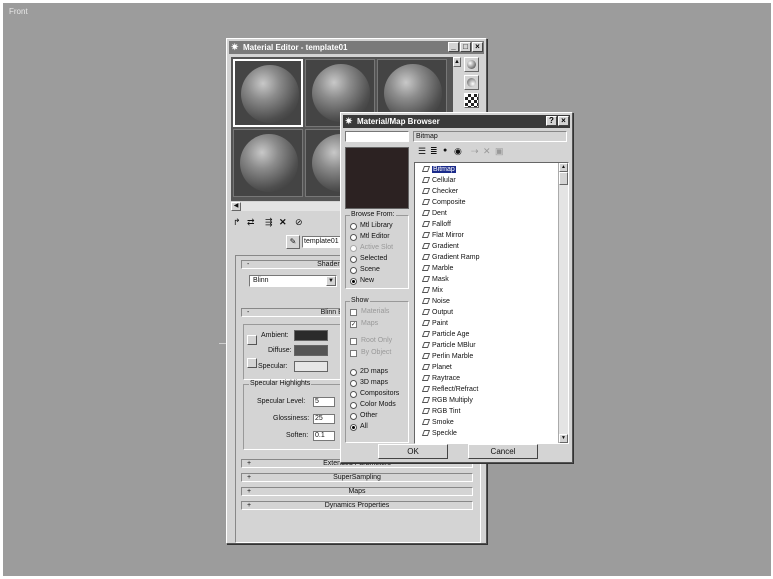 The height and width of the screenshot is (579, 773). Describe the element at coordinates (293, 281) in the screenshot. I see `shader-type-dropdown: Blinn ▼` at that location.